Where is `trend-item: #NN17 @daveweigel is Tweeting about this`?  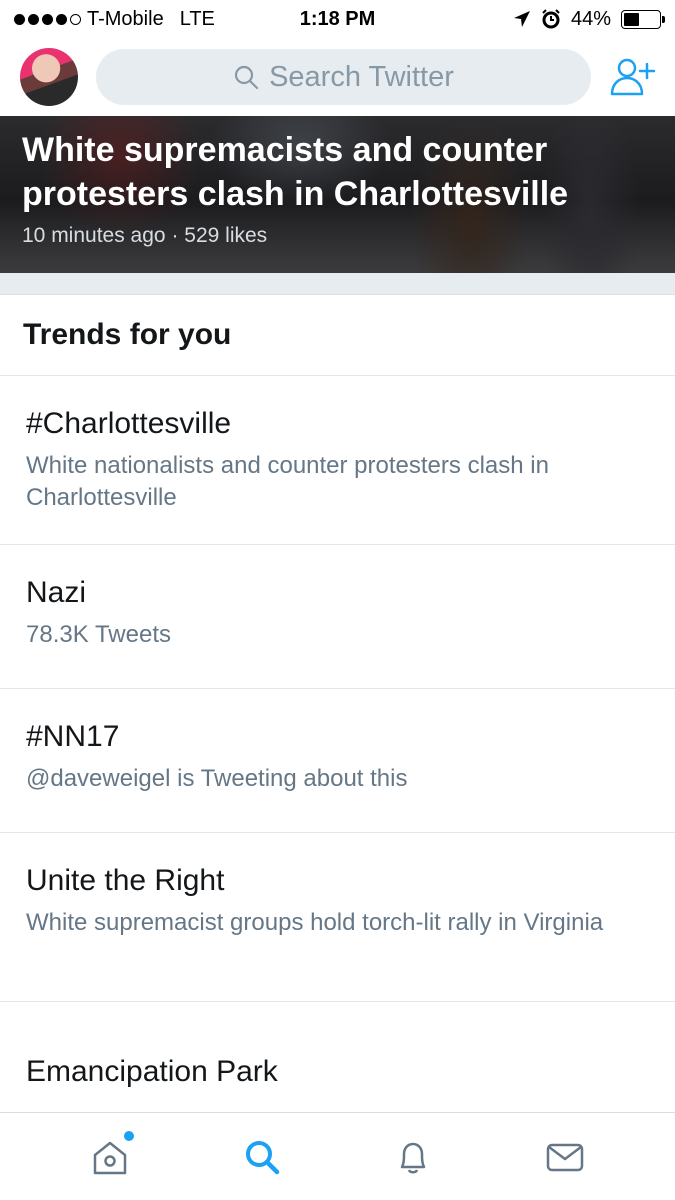
trend-item: #NN17 @daveweigel is Tweeting about this is located at coordinates (337, 761).